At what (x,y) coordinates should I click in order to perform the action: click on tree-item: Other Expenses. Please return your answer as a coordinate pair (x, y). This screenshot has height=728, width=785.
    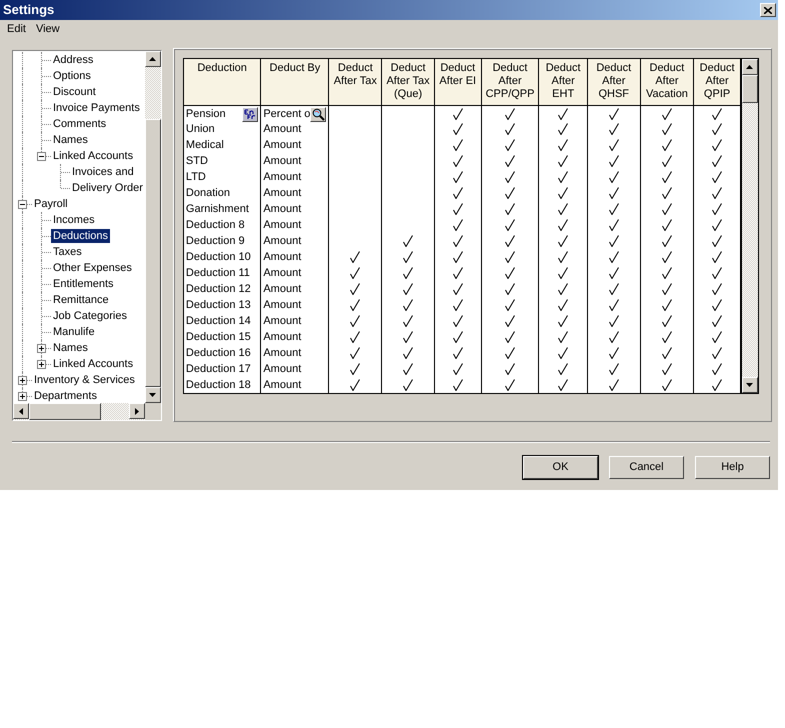
    Looking at the image, I should click on (92, 268).